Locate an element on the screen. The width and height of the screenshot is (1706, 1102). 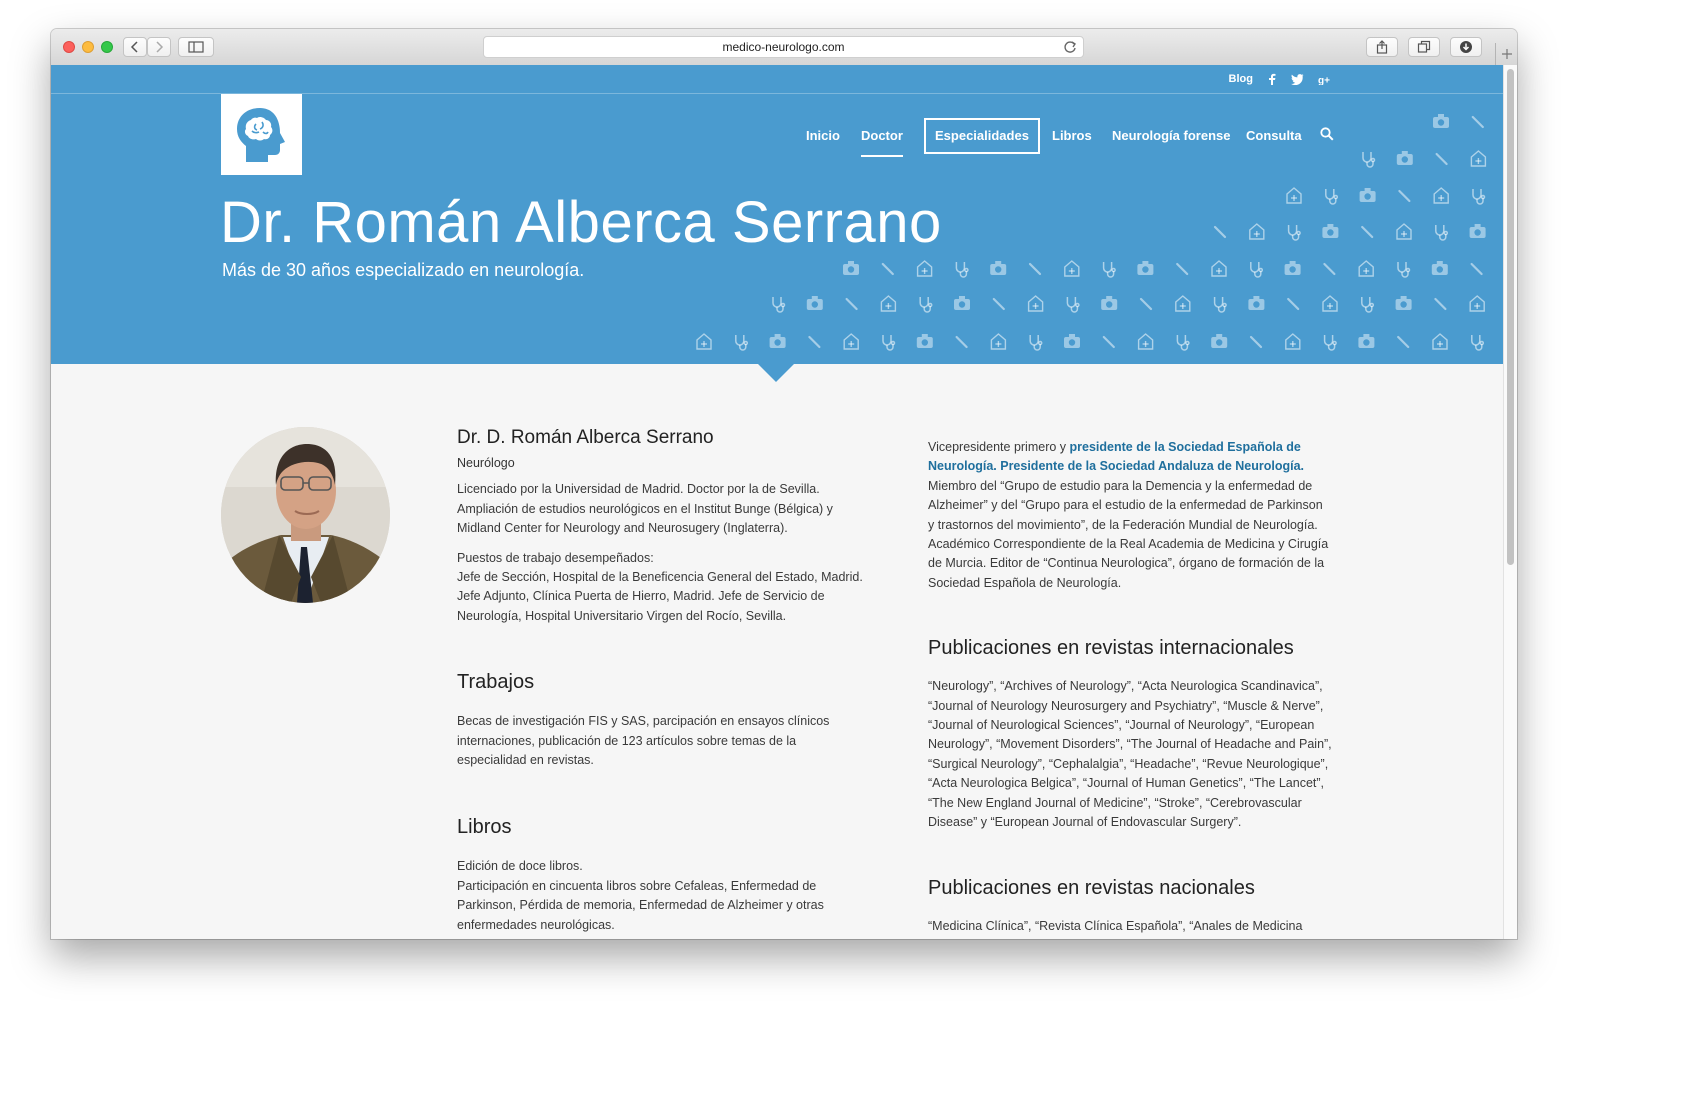
tabs-icon is located at coordinates (1424, 46).